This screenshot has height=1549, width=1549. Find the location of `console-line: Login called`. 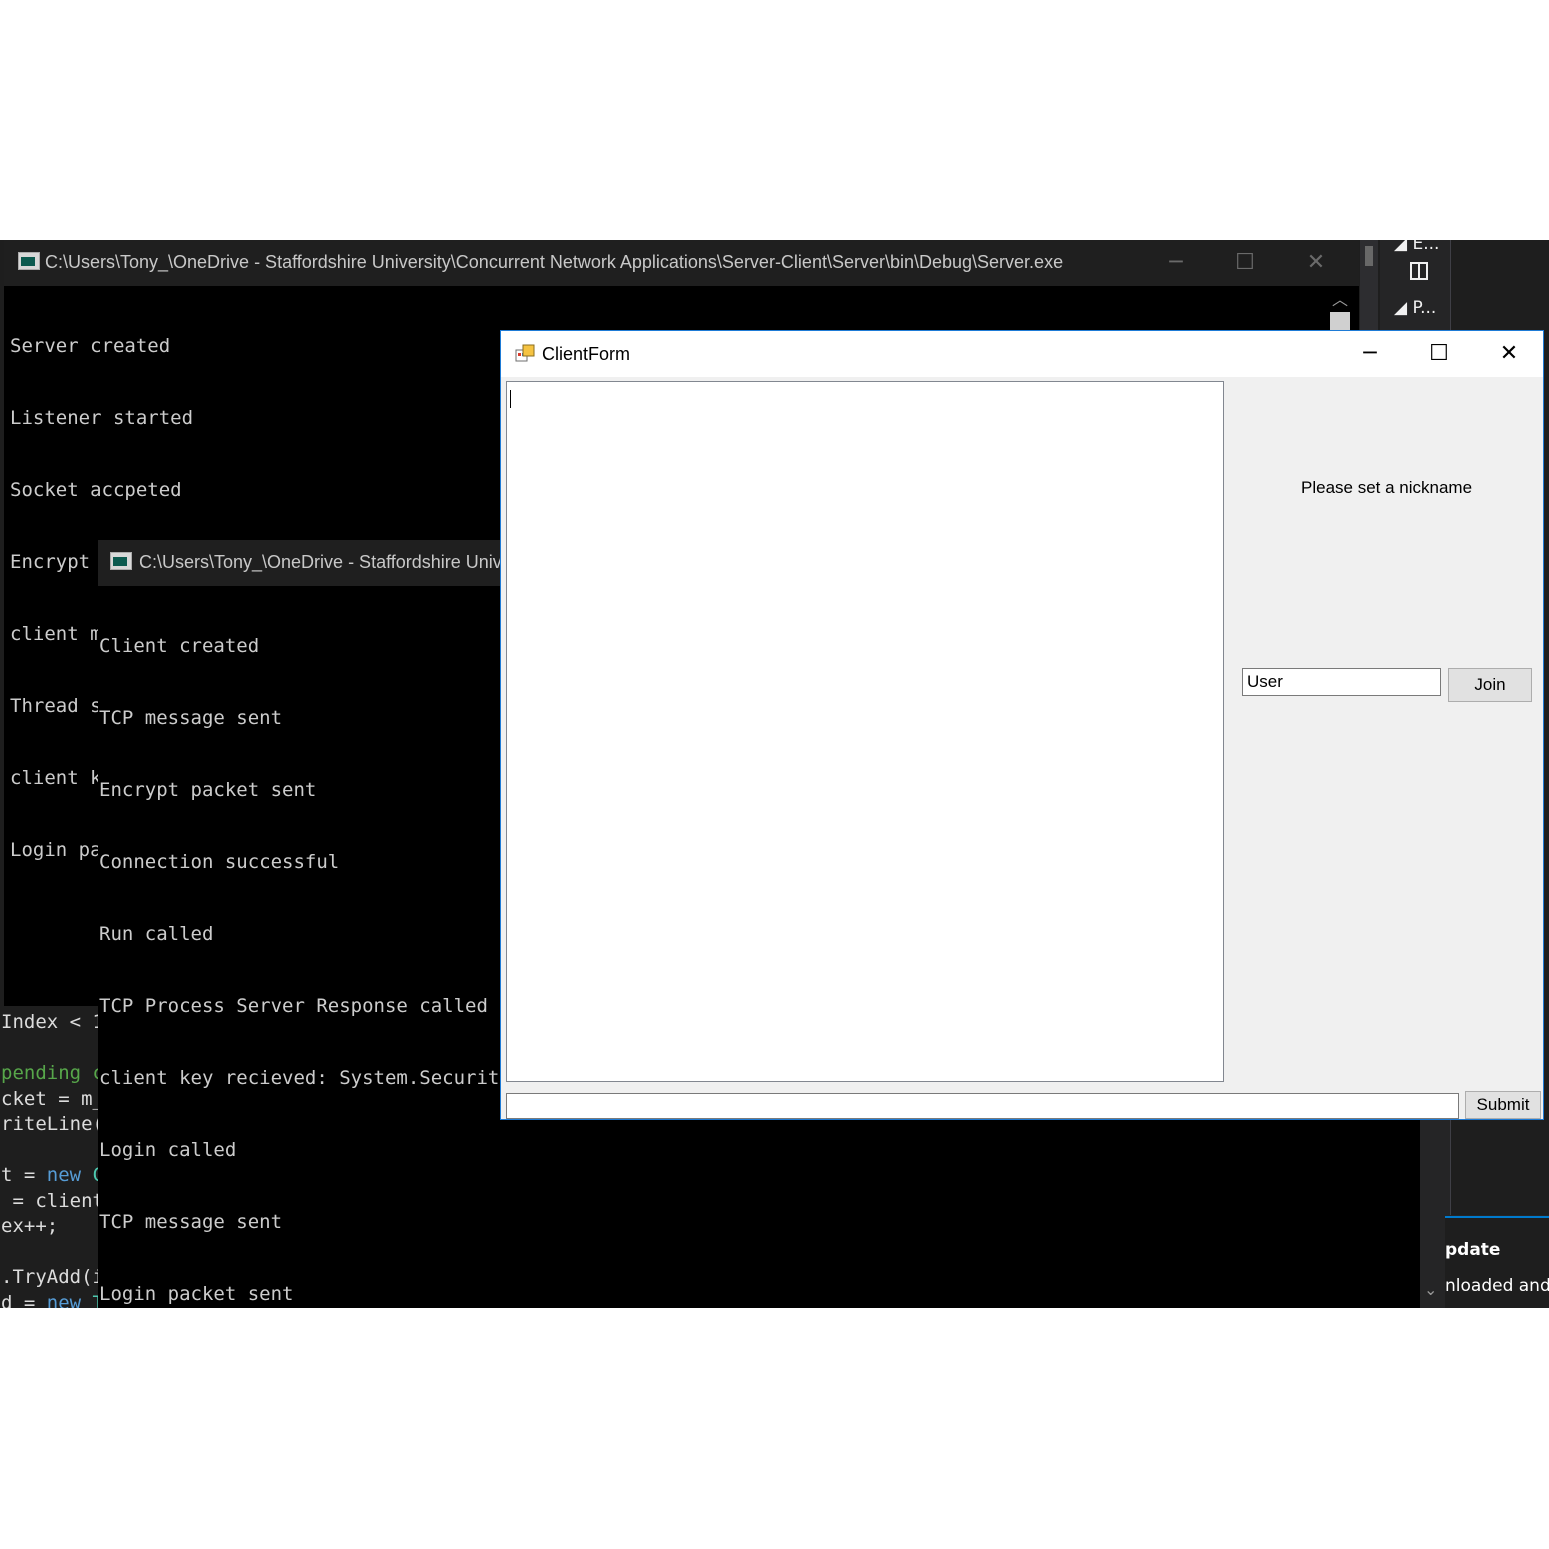

console-line: Login called is located at coordinates (168, 1150).